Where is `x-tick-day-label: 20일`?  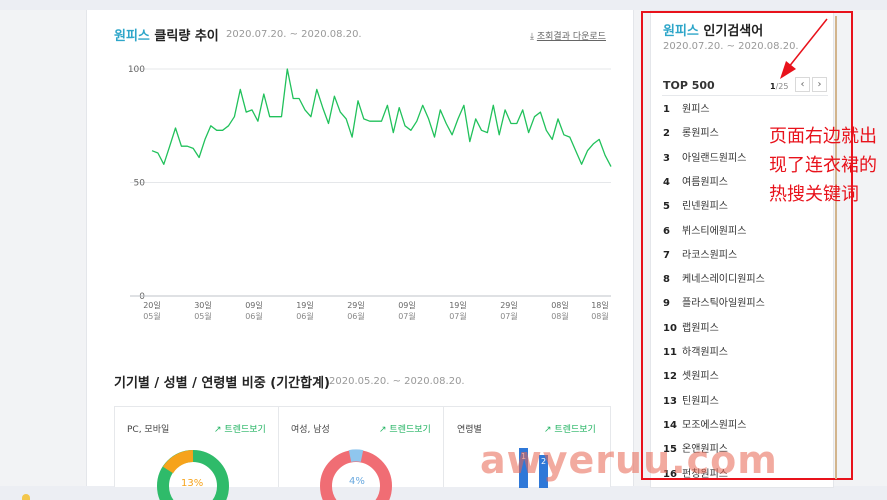 x-tick-day-label: 20일 is located at coordinates (152, 305).